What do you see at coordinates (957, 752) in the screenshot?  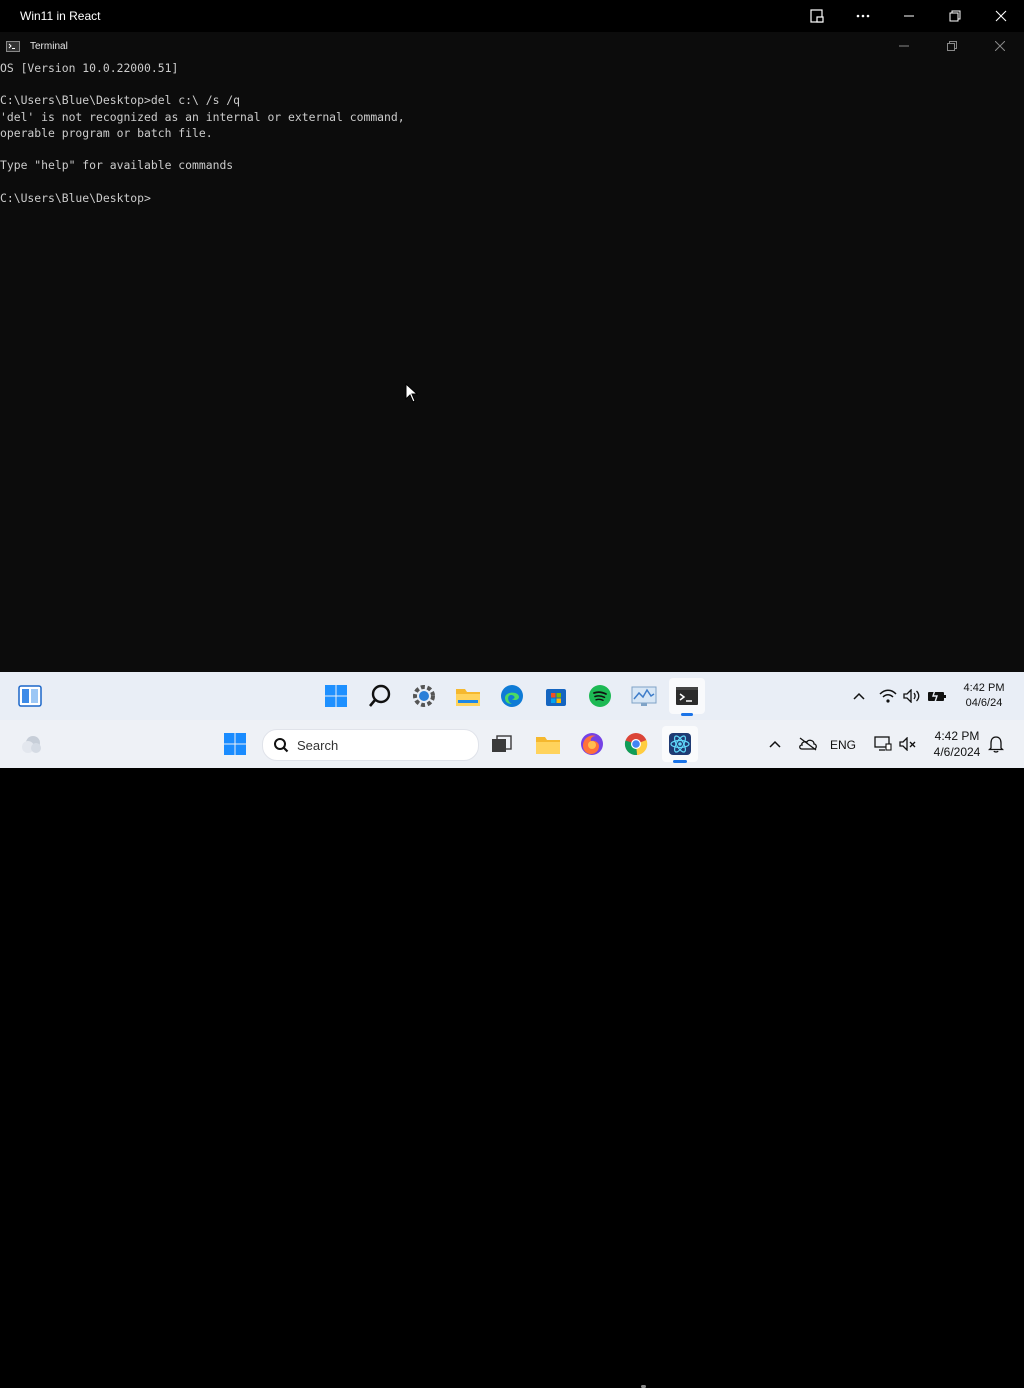 I see `clock-date: 4/6/2024` at bounding box center [957, 752].